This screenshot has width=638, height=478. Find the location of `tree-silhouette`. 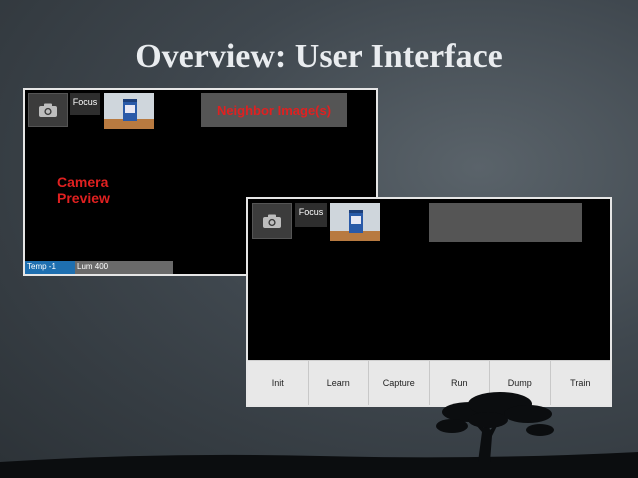

tree-silhouette is located at coordinates (495, 427).